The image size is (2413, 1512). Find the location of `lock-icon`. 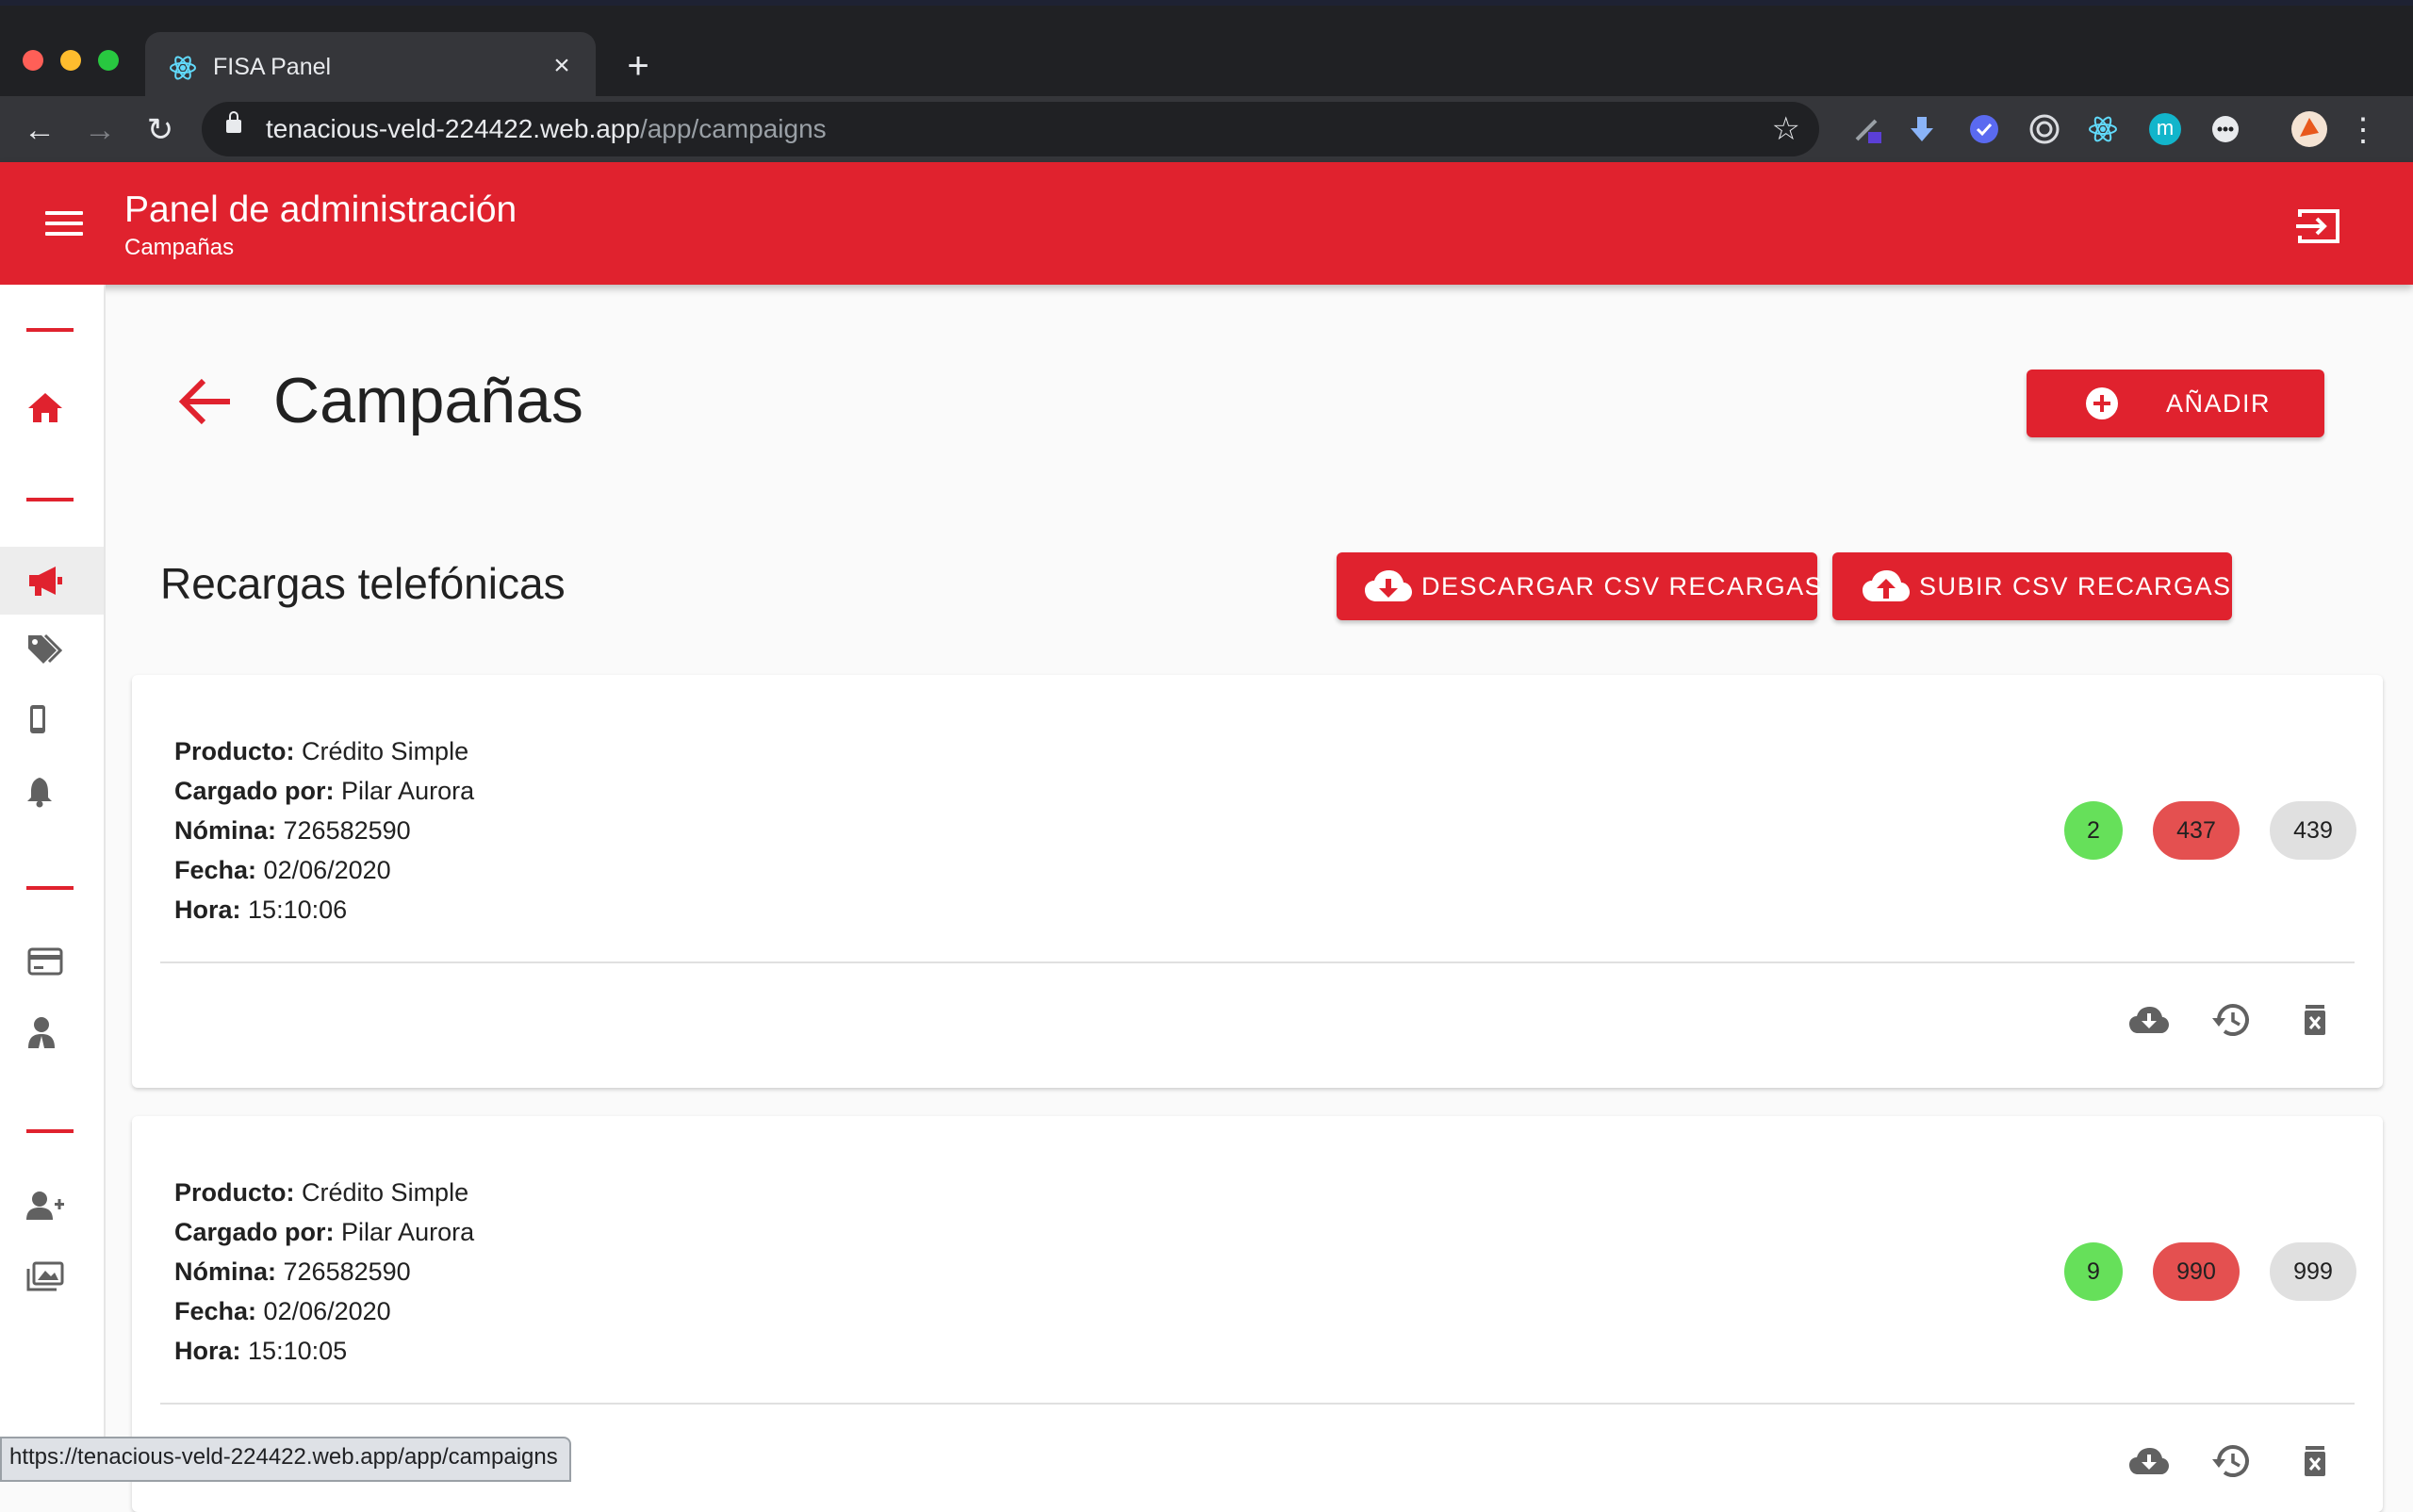

lock-icon is located at coordinates (234, 122).